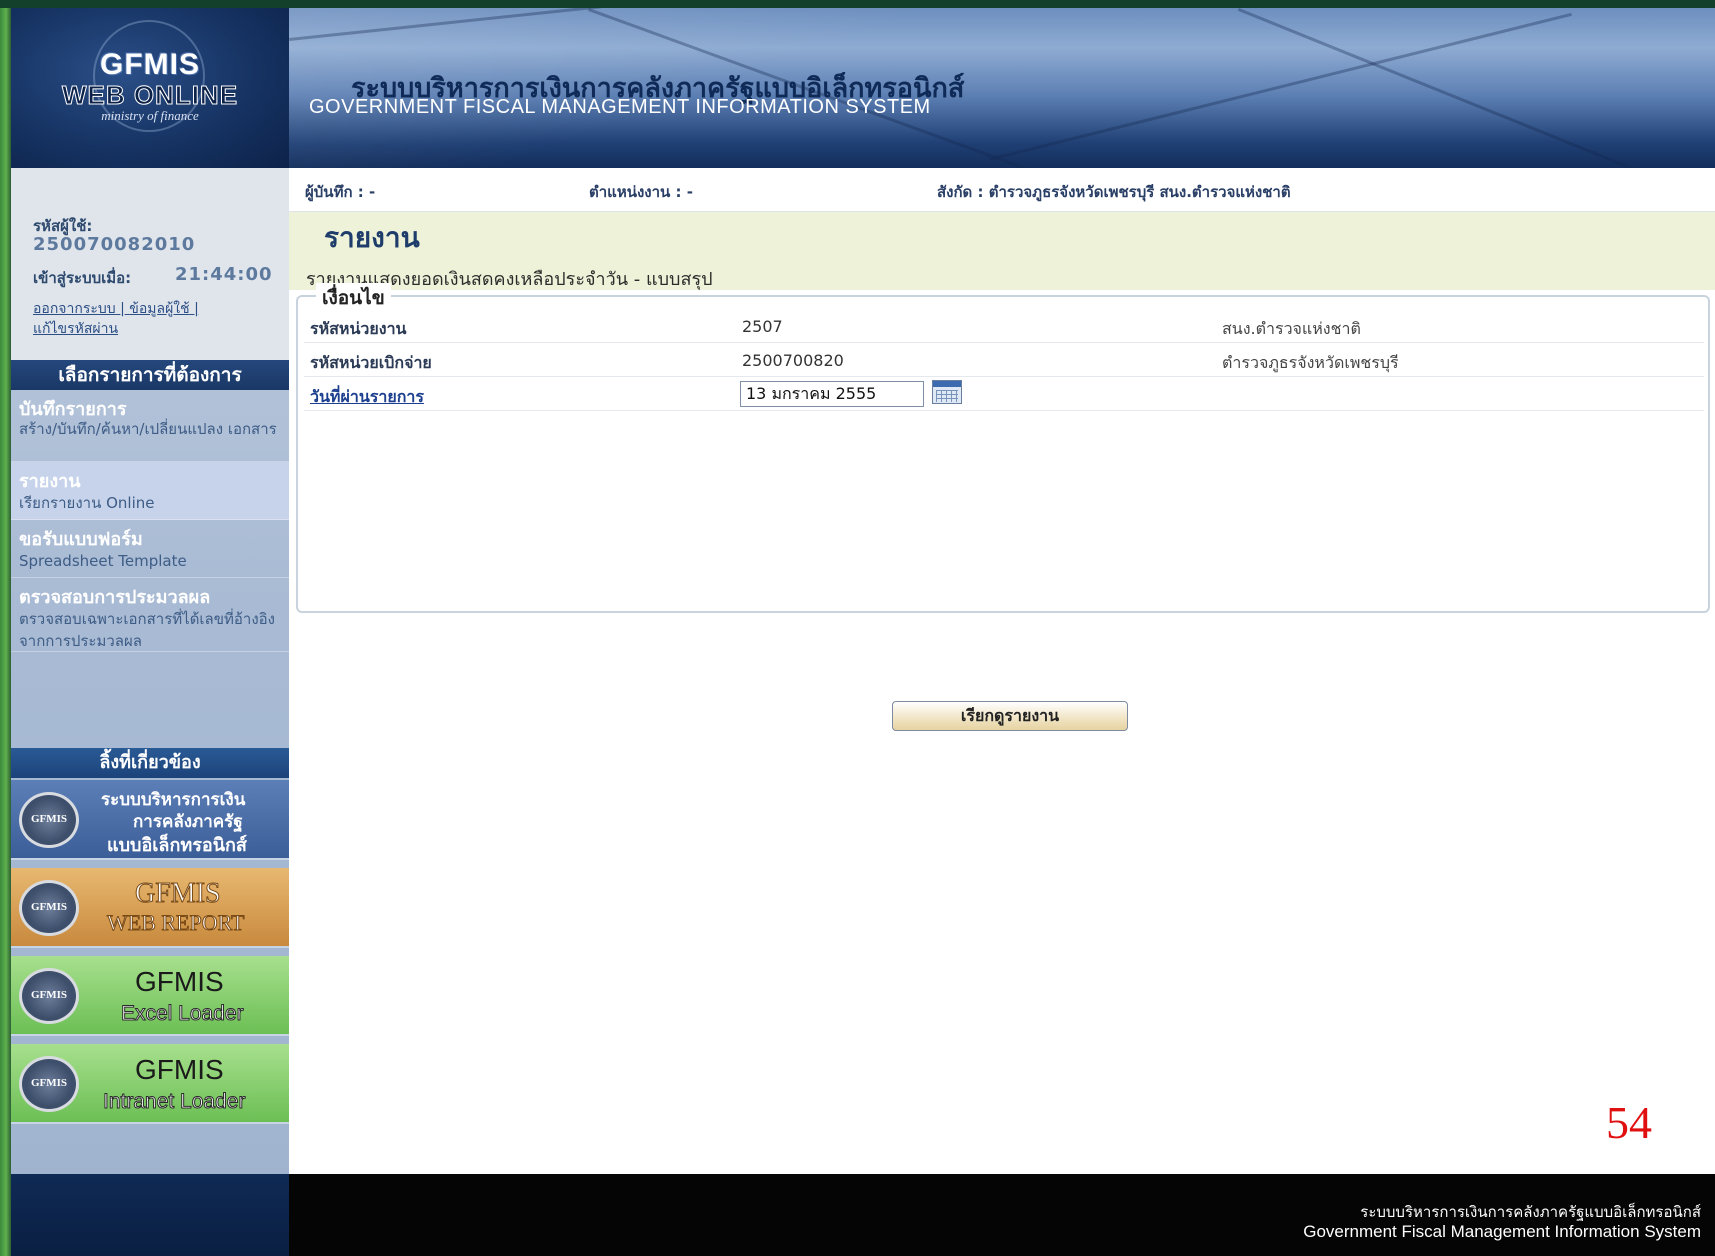 This screenshot has width=1715, height=1256. What do you see at coordinates (150, 95) in the screenshot?
I see `logo-subtitle: WEB ONLINE` at bounding box center [150, 95].